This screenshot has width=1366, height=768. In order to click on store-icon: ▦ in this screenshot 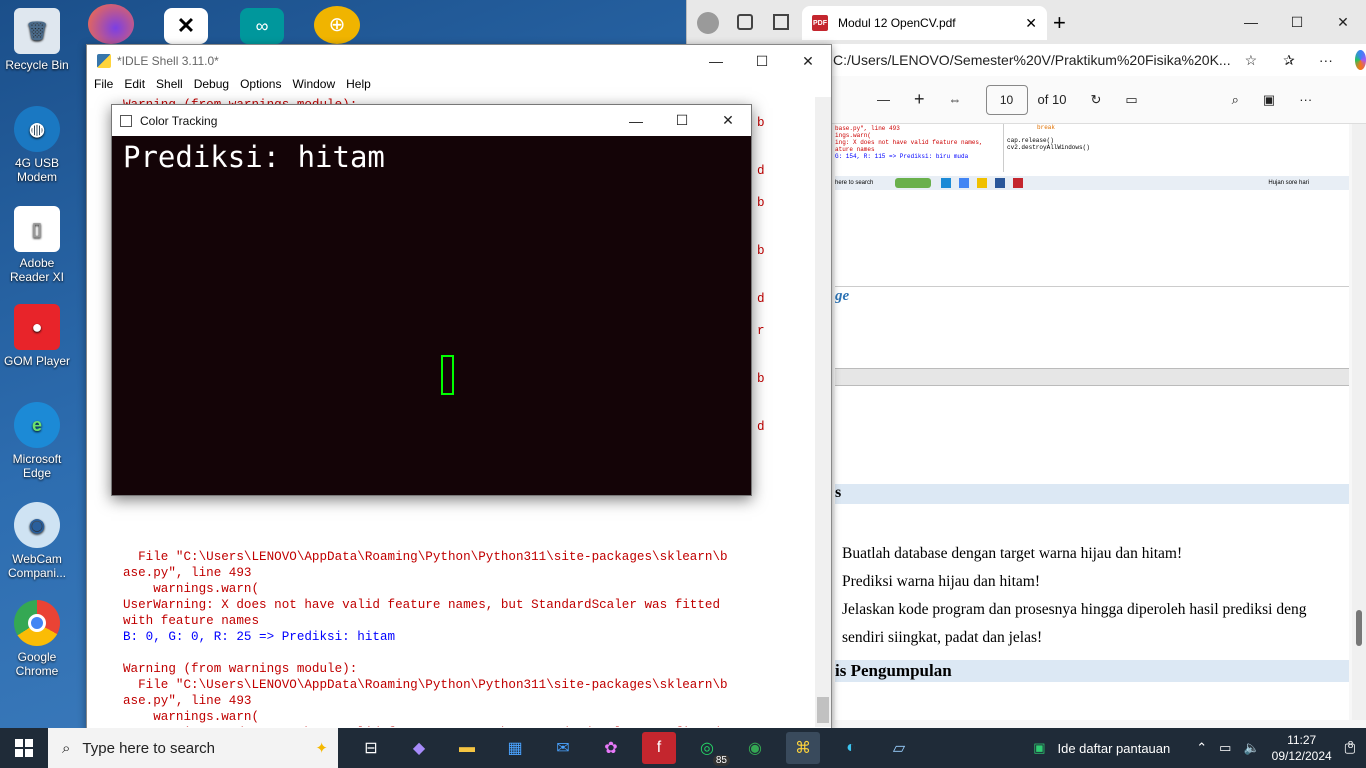, I will do `click(515, 748)`.